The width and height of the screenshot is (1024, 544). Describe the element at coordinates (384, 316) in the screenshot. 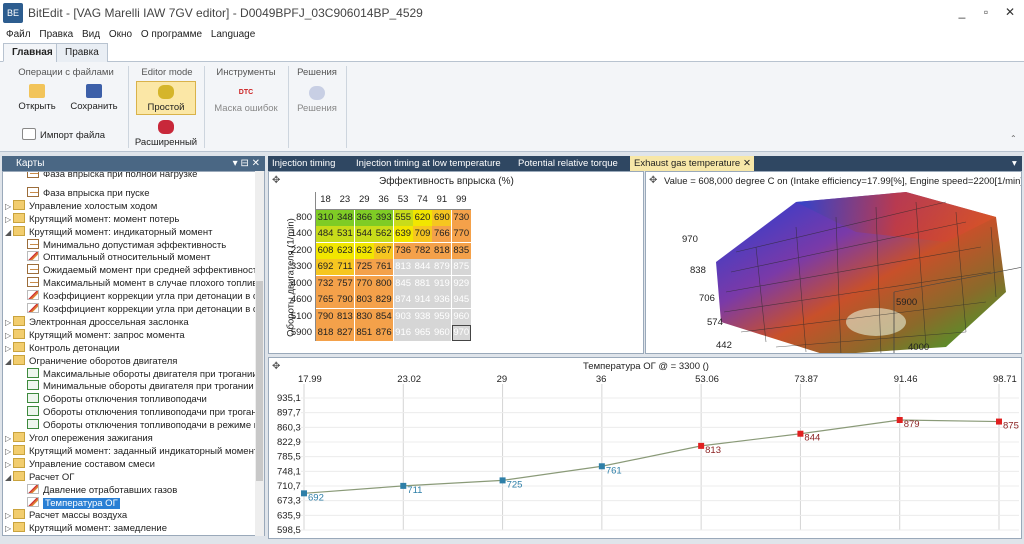

I see `map-cell: 854` at that location.